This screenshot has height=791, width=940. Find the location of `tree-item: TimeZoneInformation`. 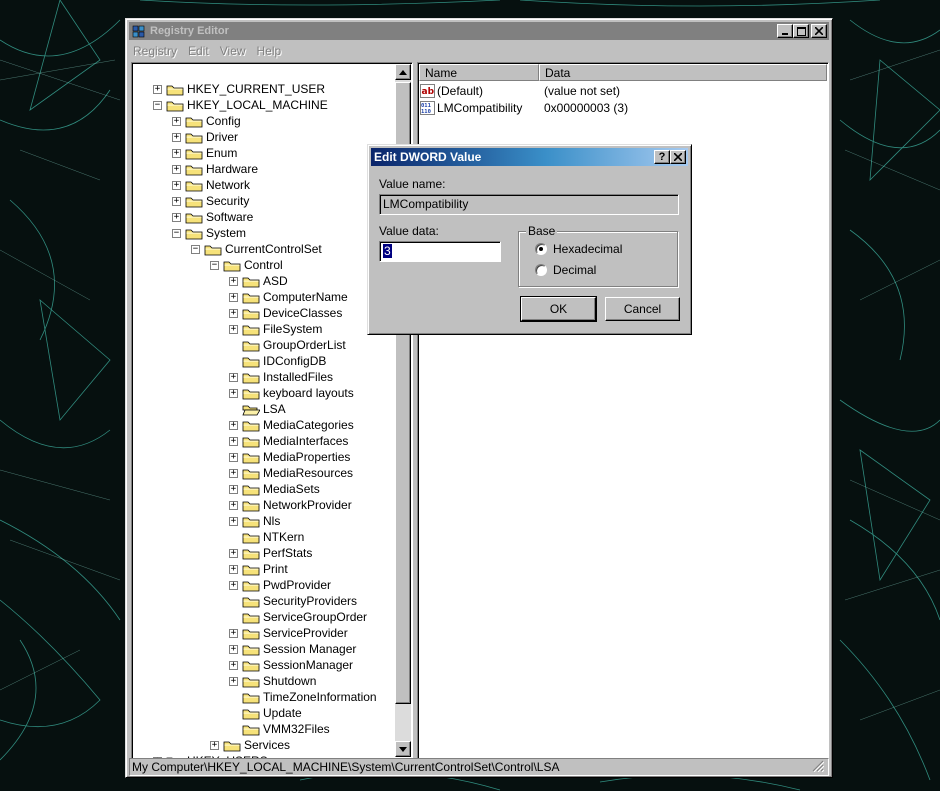

tree-item: TimeZoneInformation is located at coordinates (303, 697).